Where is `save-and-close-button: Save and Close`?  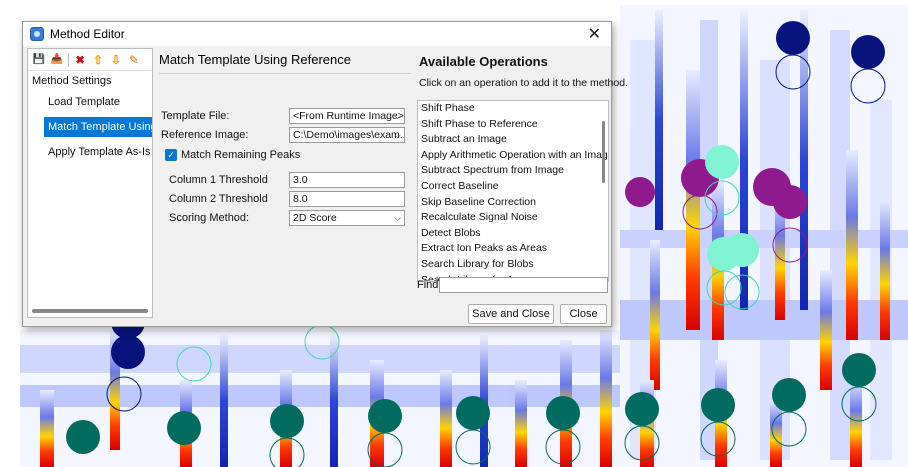
save-and-close-button: Save and Close is located at coordinates (511, 314).